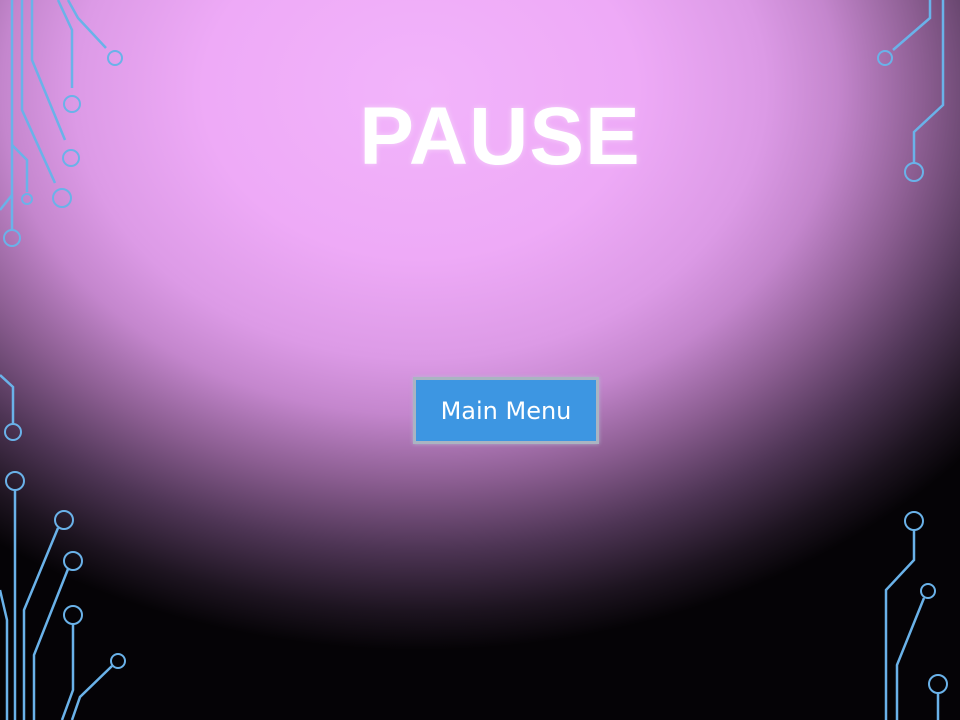 This screenshot has width=960, height=720. I want to click on pause-title: PAUSE, so click(500, 136).